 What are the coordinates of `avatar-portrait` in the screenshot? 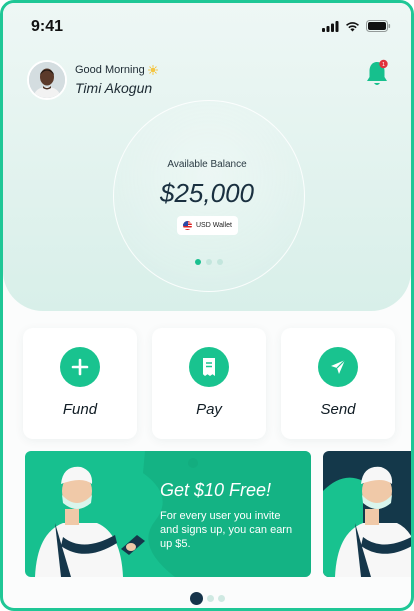 It's located at (47, 80).